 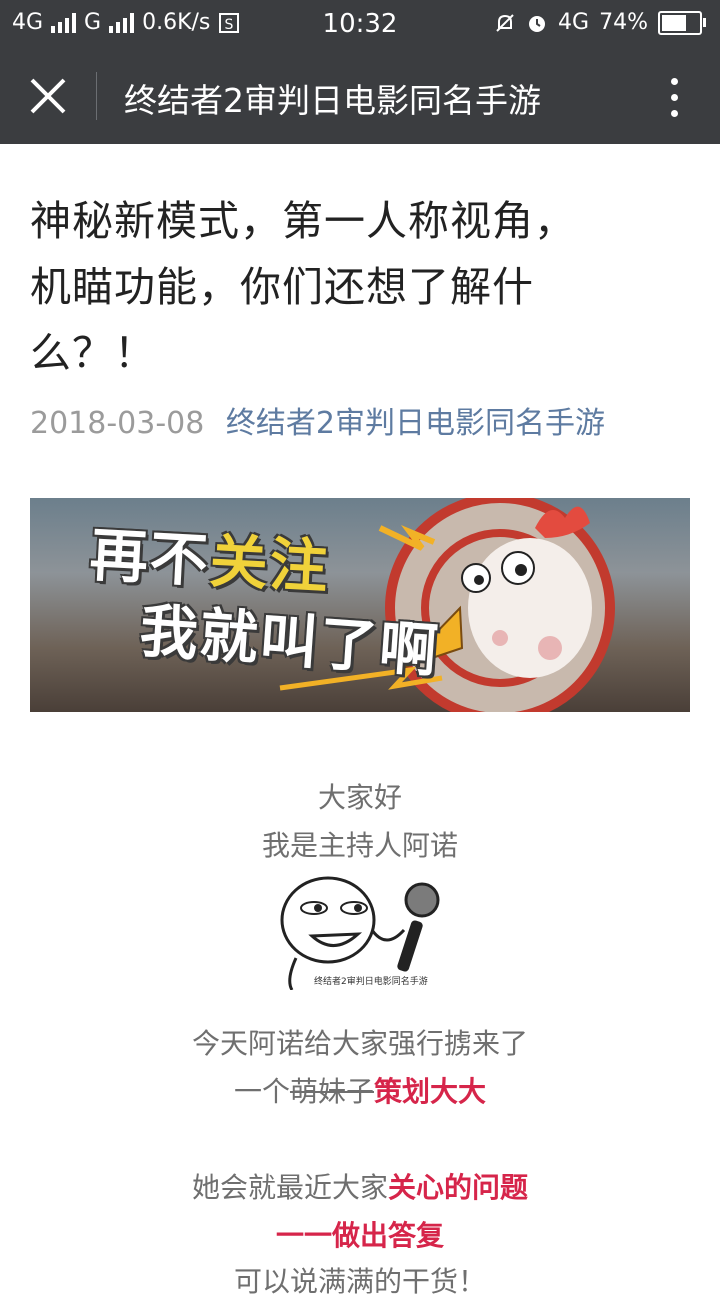 I want to click on body-paragraph: 一个萌妹子策划大大, so click(x=360, y=1091).